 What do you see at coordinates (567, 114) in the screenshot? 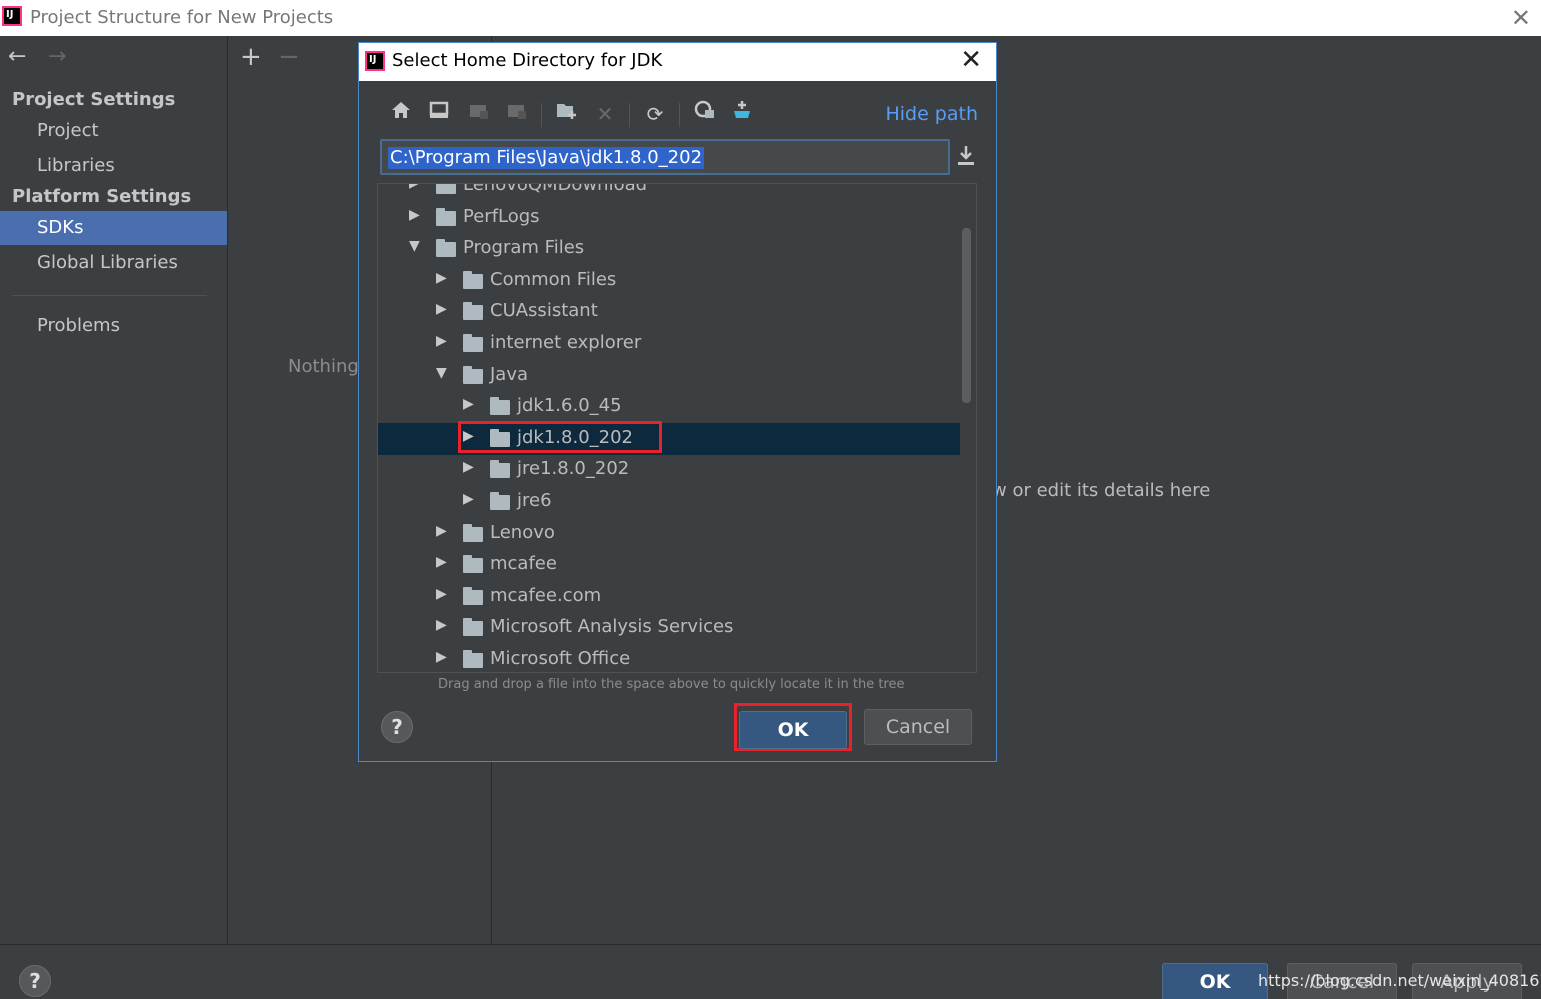
I see `new-folder-icon` at bounding box center [567, 114].